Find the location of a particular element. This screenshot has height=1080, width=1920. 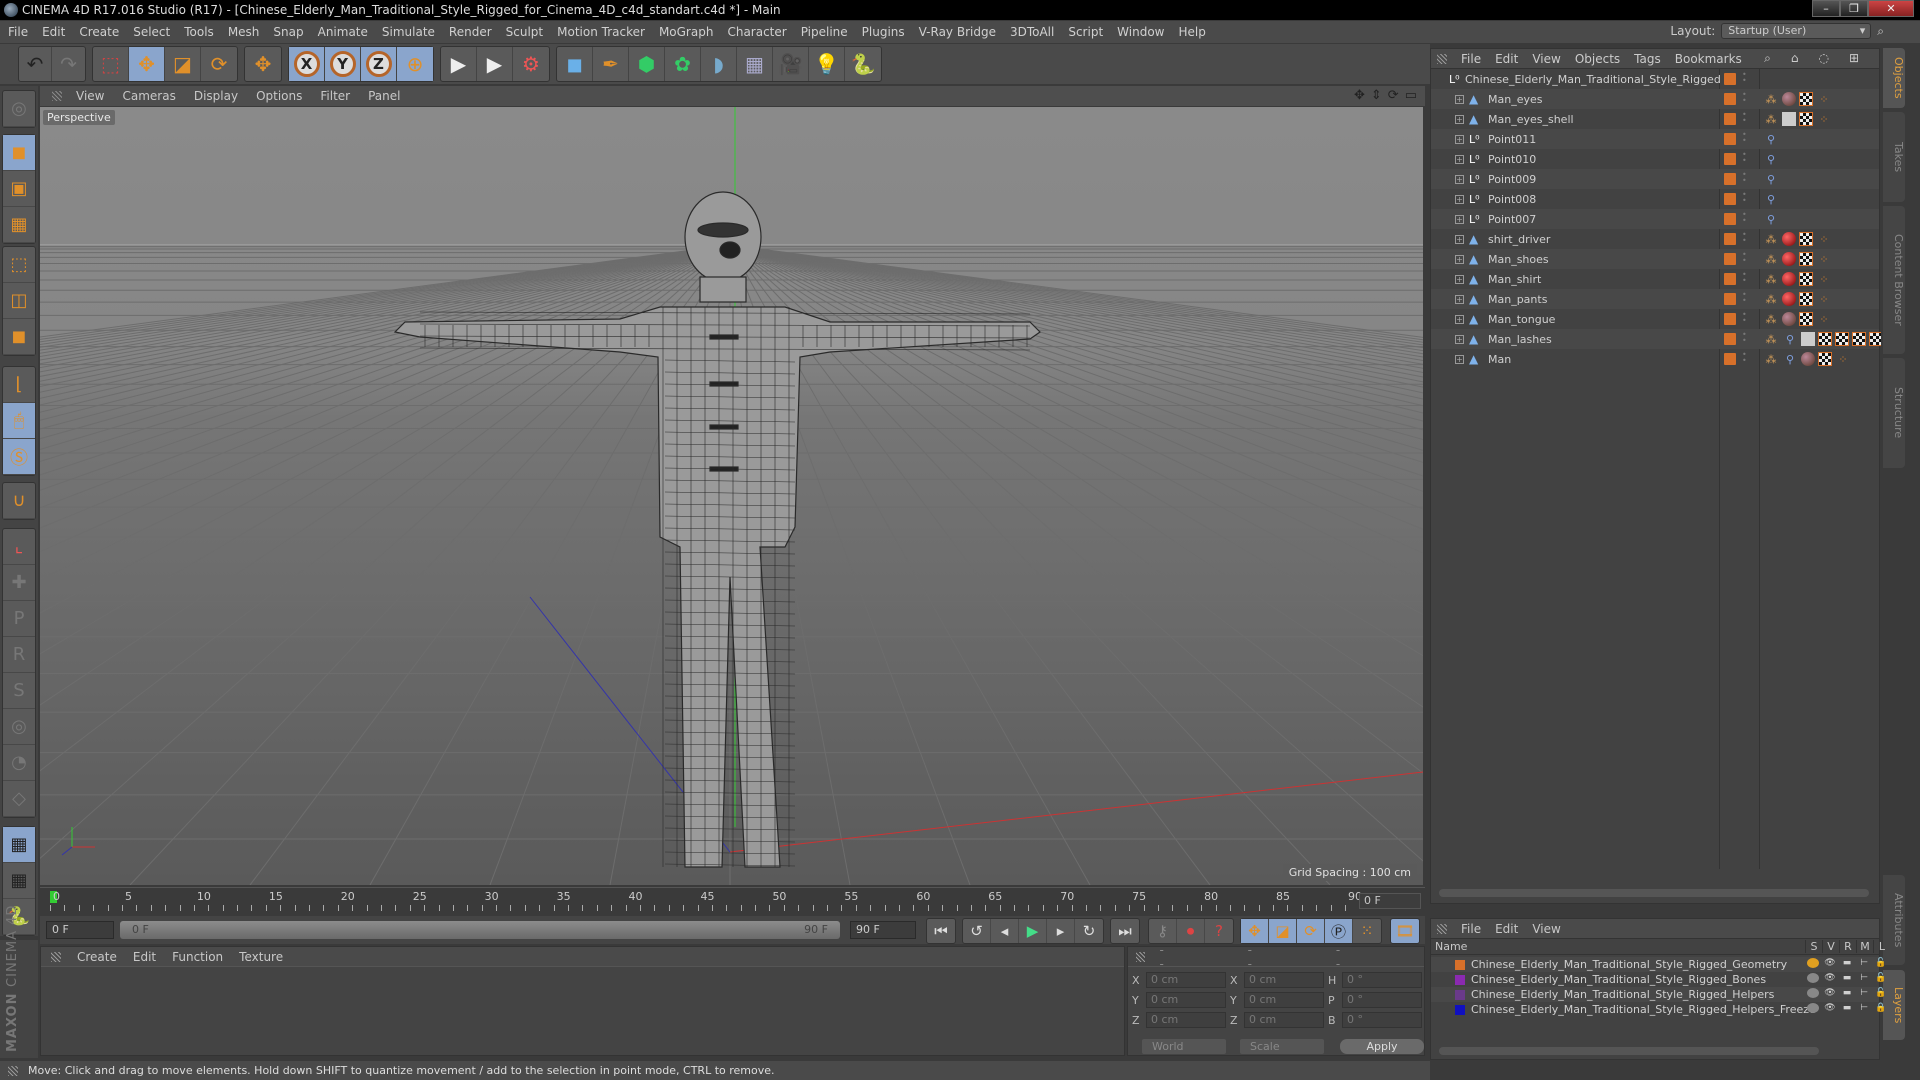

rotation-b-field: 0 ° is located at coordinates (1382, 1020).